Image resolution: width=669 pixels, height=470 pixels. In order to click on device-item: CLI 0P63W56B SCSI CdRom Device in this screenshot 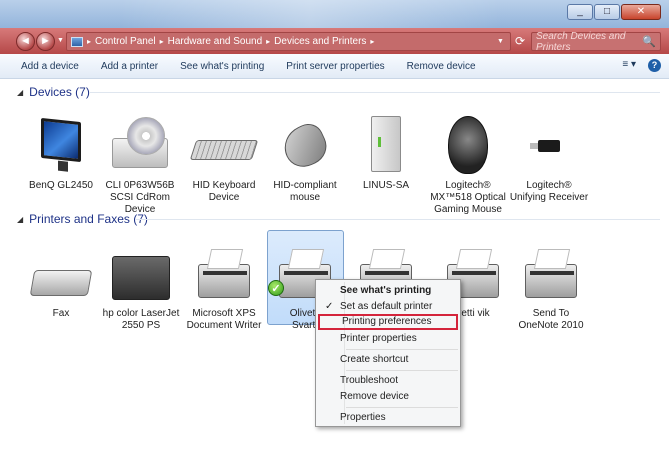, I will do `click(140, 162)`.